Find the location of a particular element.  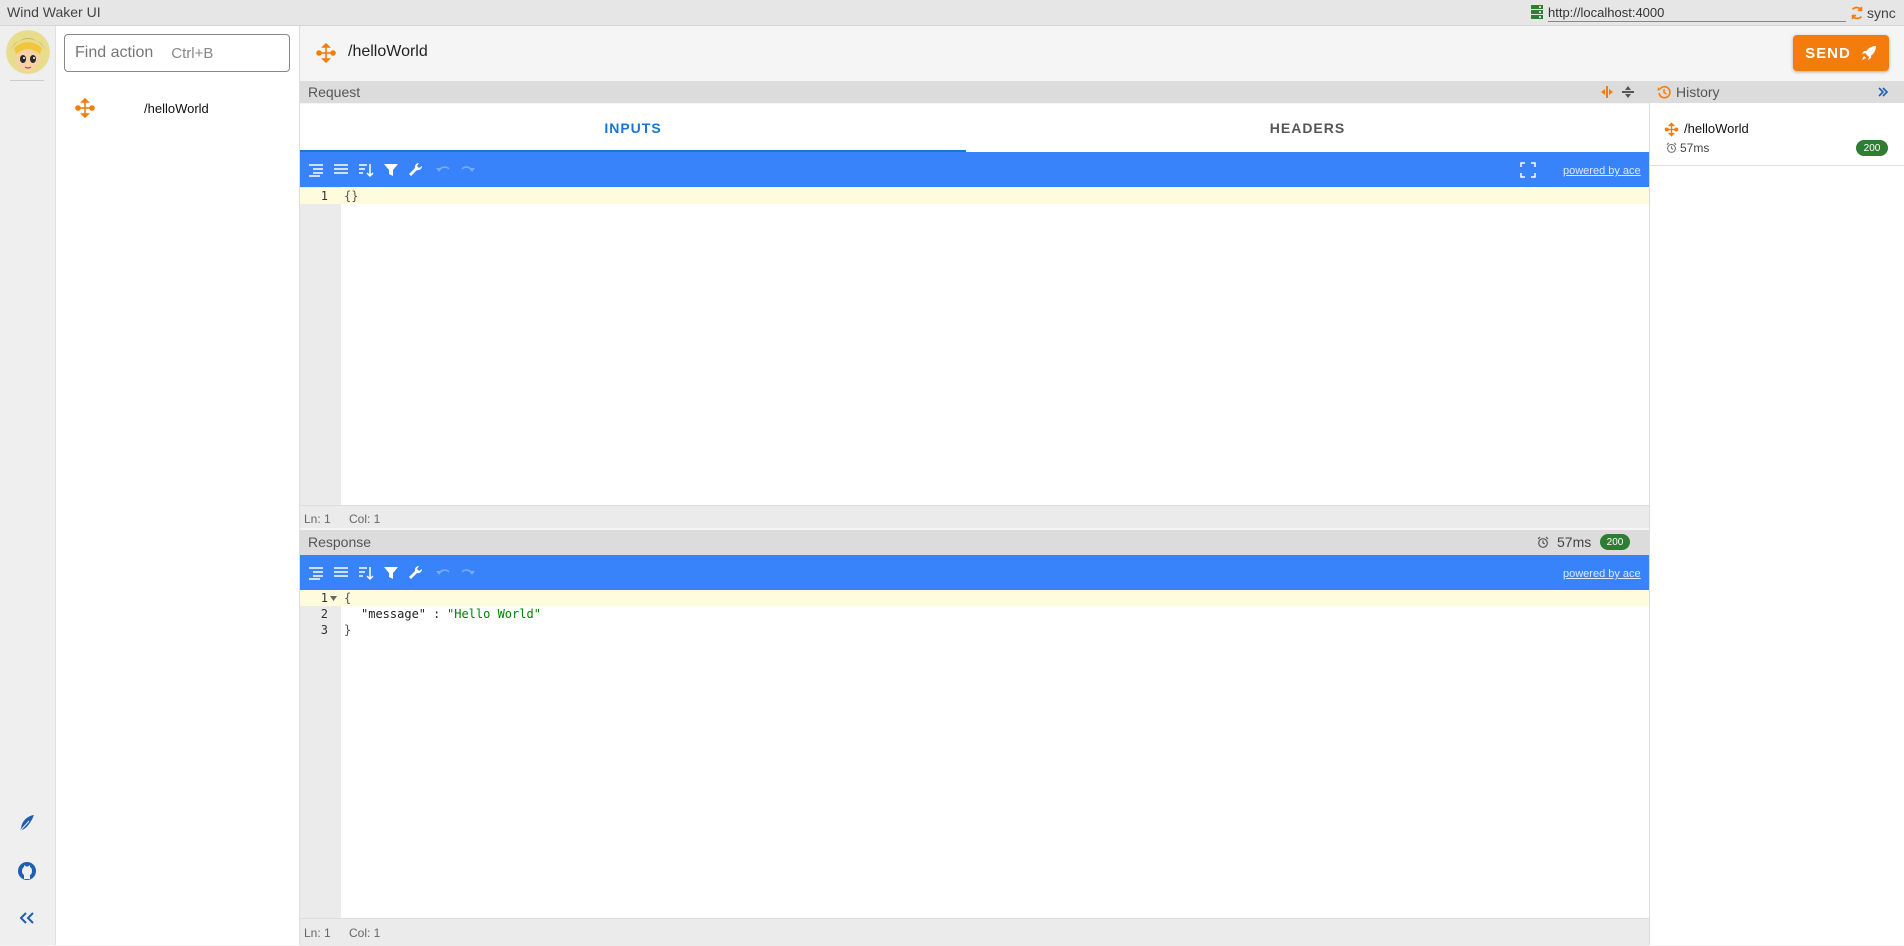

request-active-line is located at coordinates (974, 196).